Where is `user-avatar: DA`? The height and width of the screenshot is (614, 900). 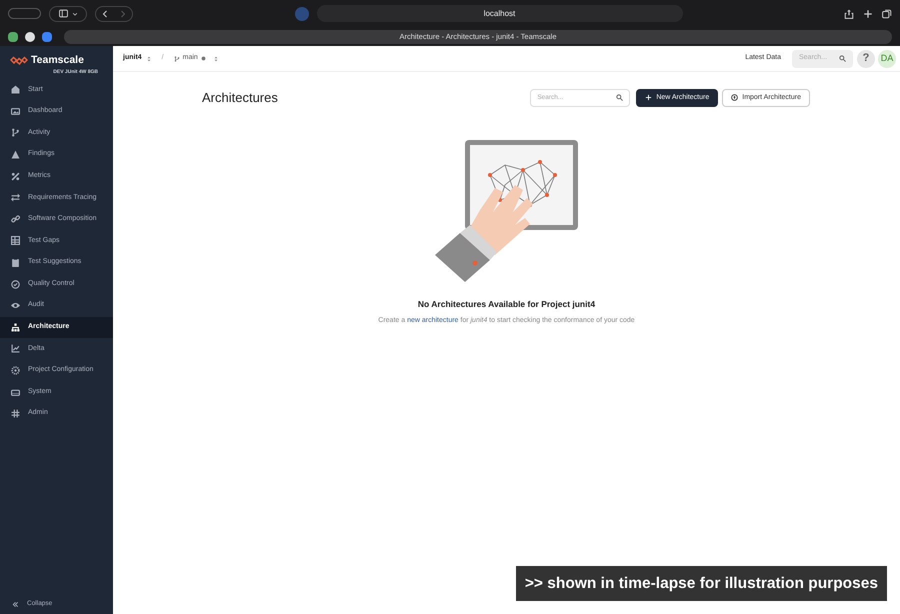 user-avatar: DA is located at coordinates (887, 59).